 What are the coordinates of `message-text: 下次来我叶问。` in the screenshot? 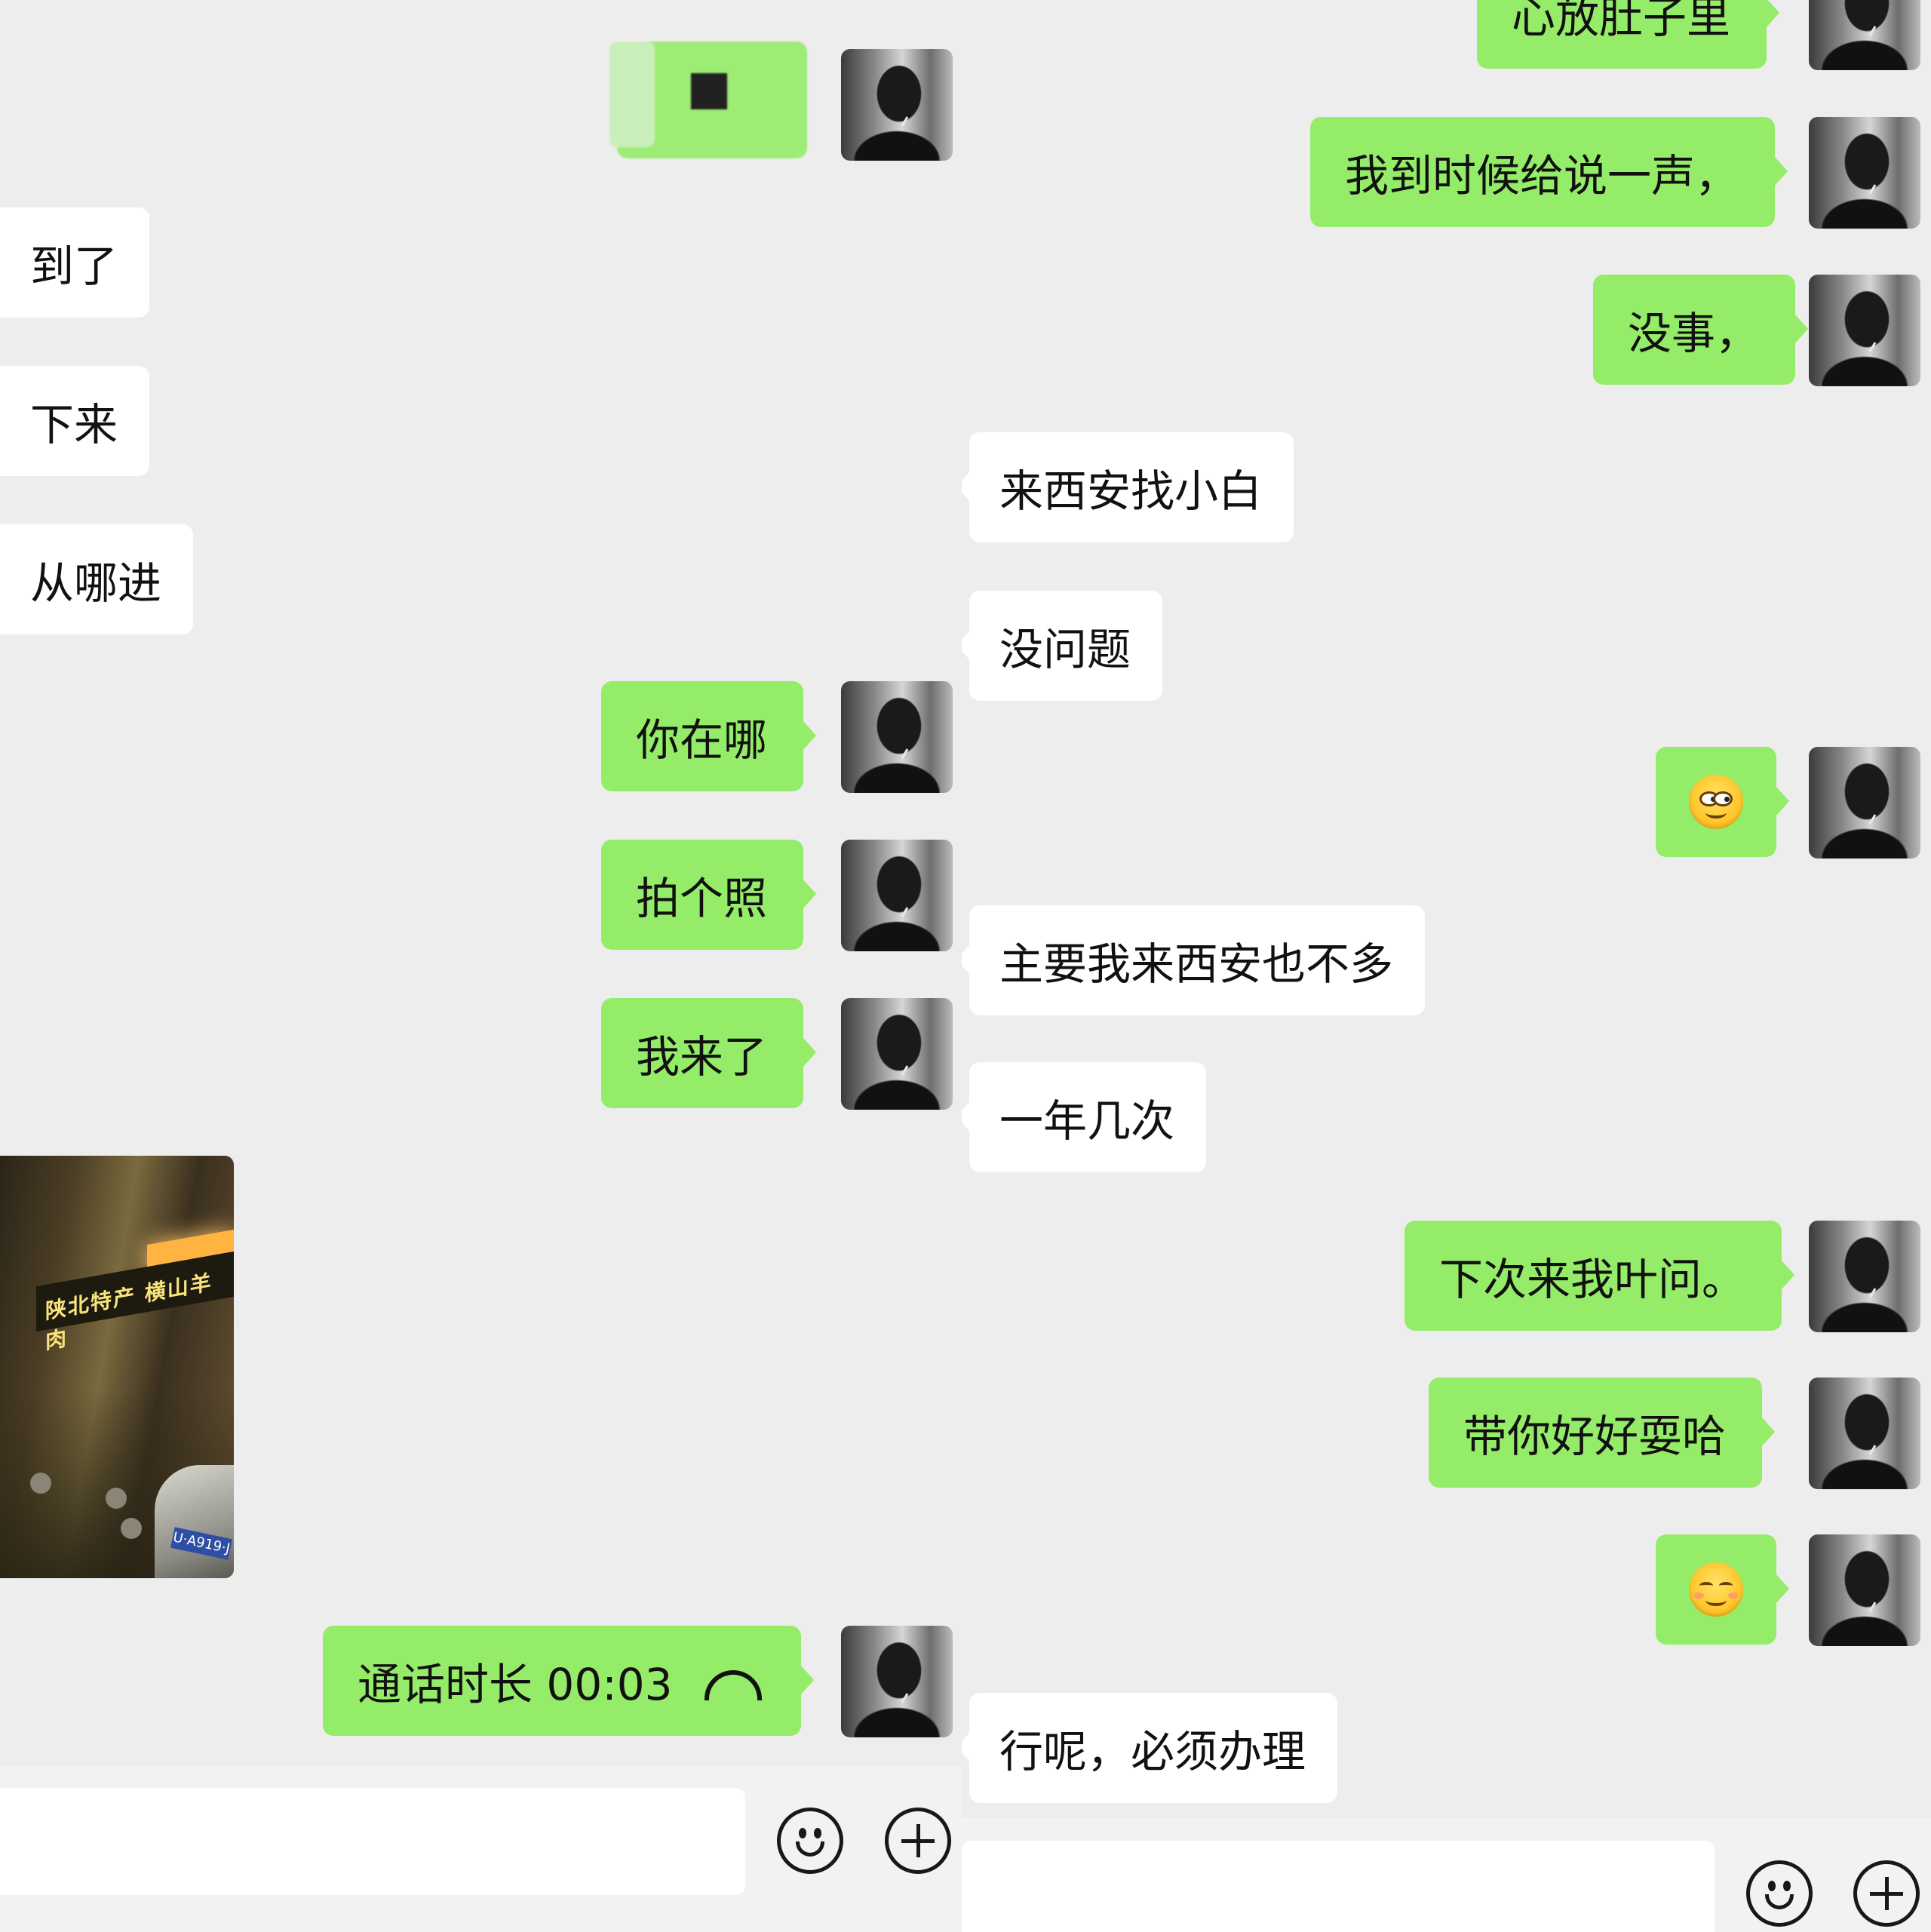 It's located at (1592, 1279).